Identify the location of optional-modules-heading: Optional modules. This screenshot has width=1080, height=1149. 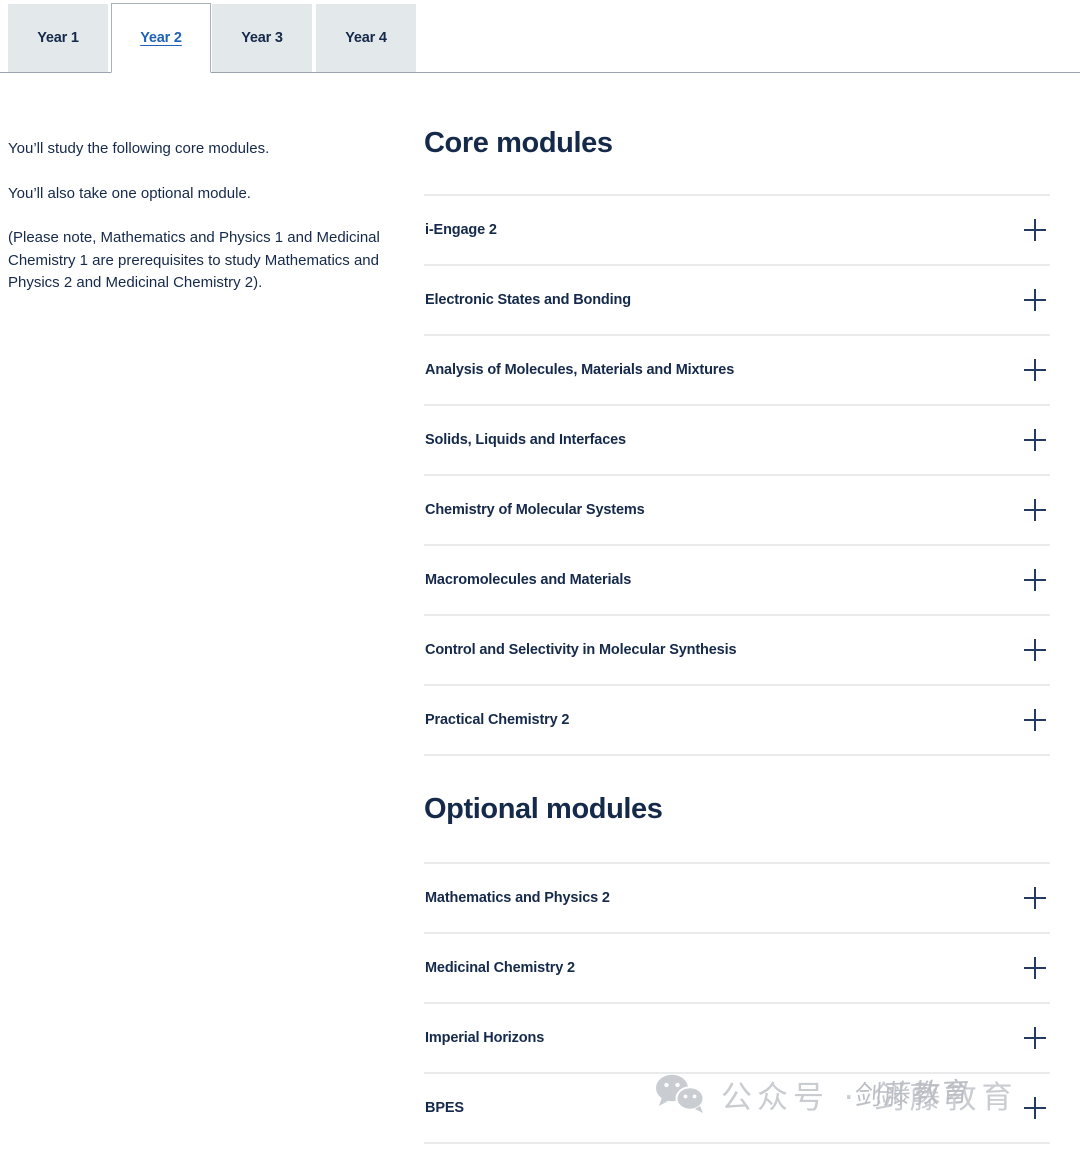
(543, 809).